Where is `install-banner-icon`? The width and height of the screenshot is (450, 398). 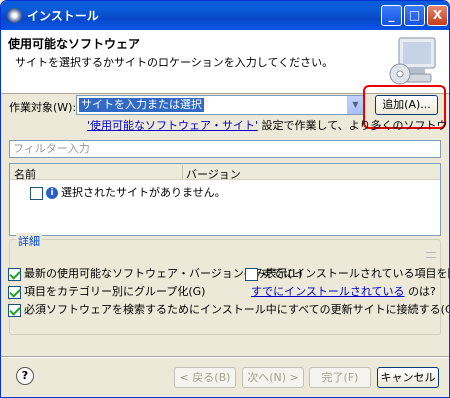 install-banner-icon is located at coordinates (412, 61).